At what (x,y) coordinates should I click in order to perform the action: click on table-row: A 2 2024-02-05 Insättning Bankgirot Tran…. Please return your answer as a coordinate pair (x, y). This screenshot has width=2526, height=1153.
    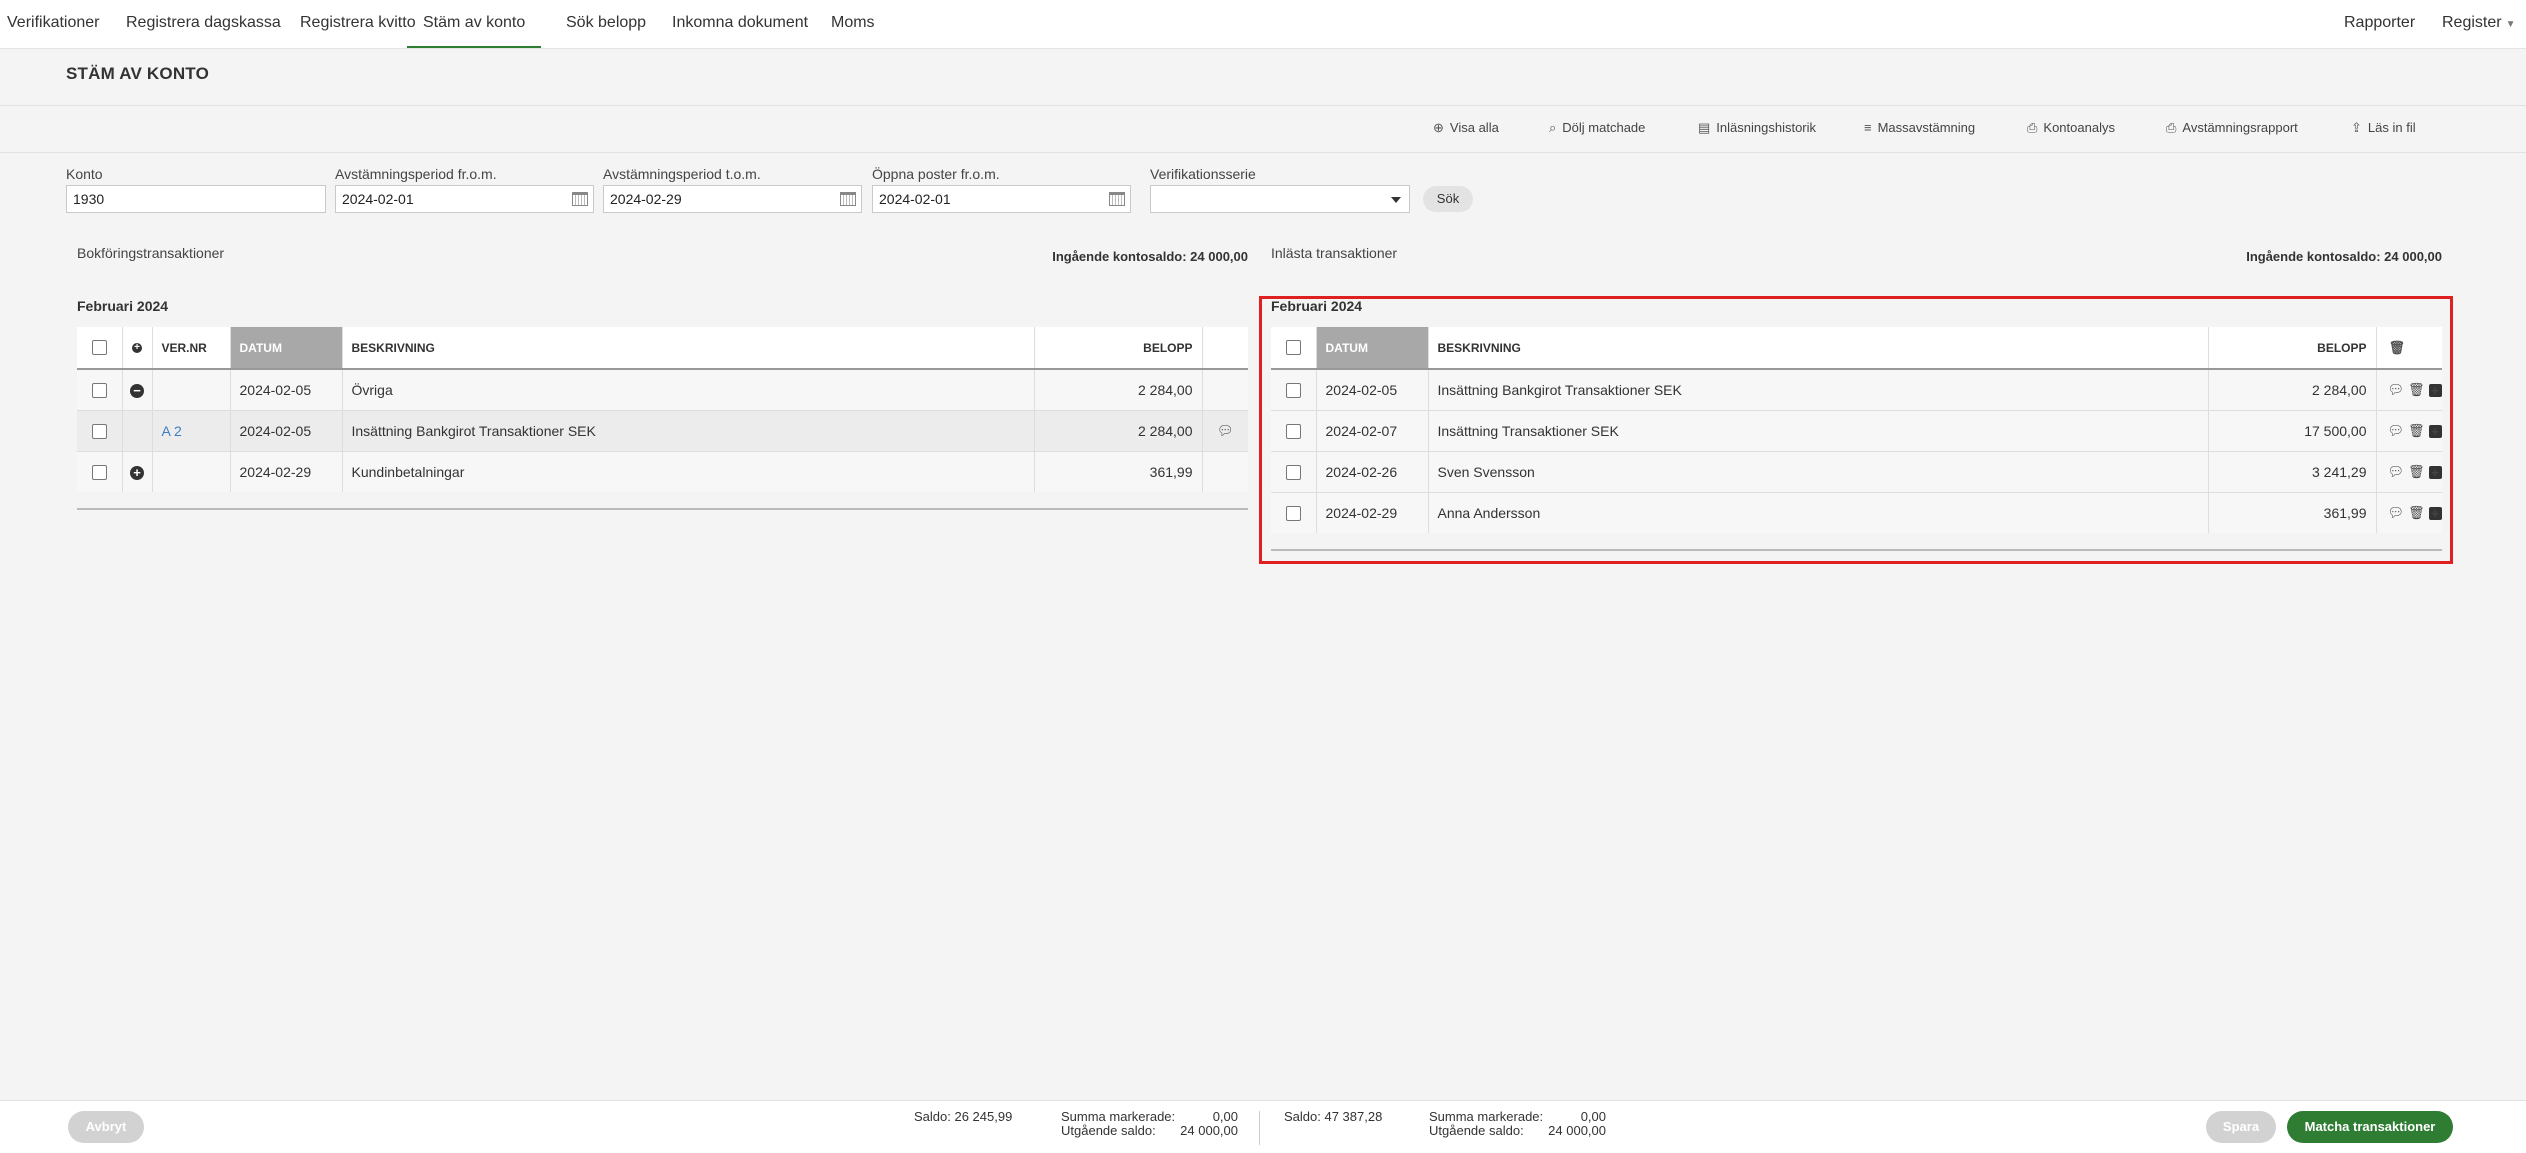
    Looking at the image, I should click on (662, 430).